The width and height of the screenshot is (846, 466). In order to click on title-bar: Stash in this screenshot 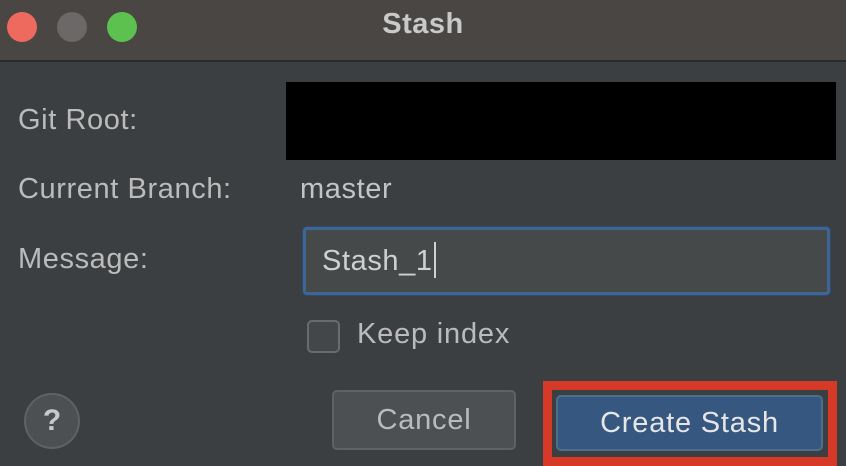, I will do `click(423, 31)`.